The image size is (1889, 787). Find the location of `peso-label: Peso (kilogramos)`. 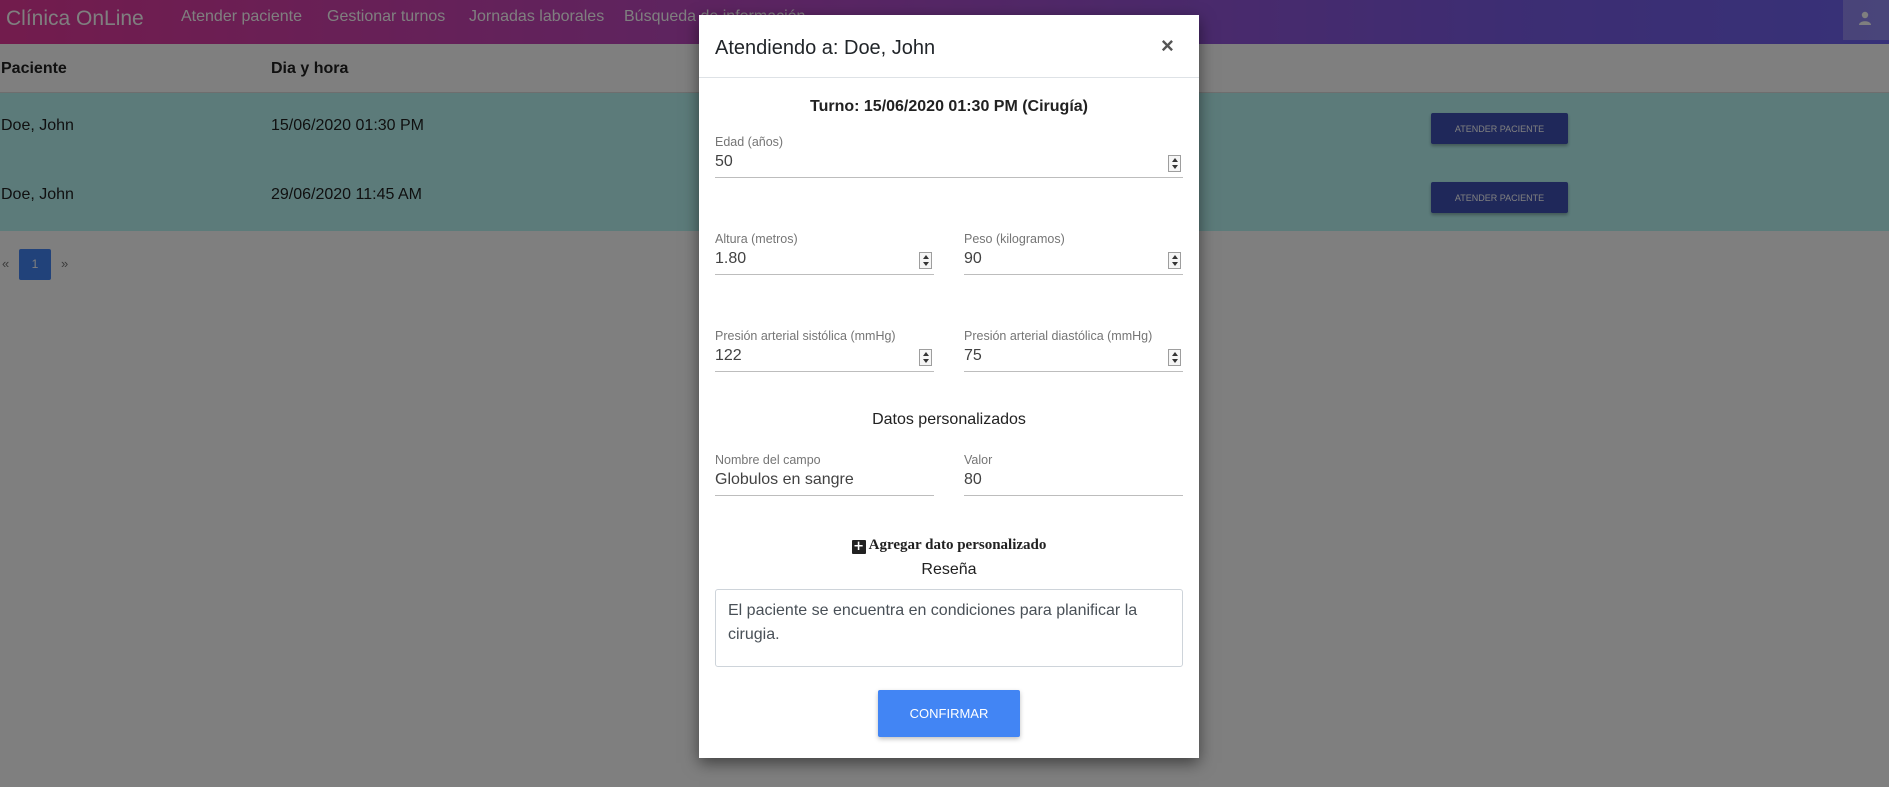

peso-label: Peso (kilogramos) is located at coordinates (1014, 239).